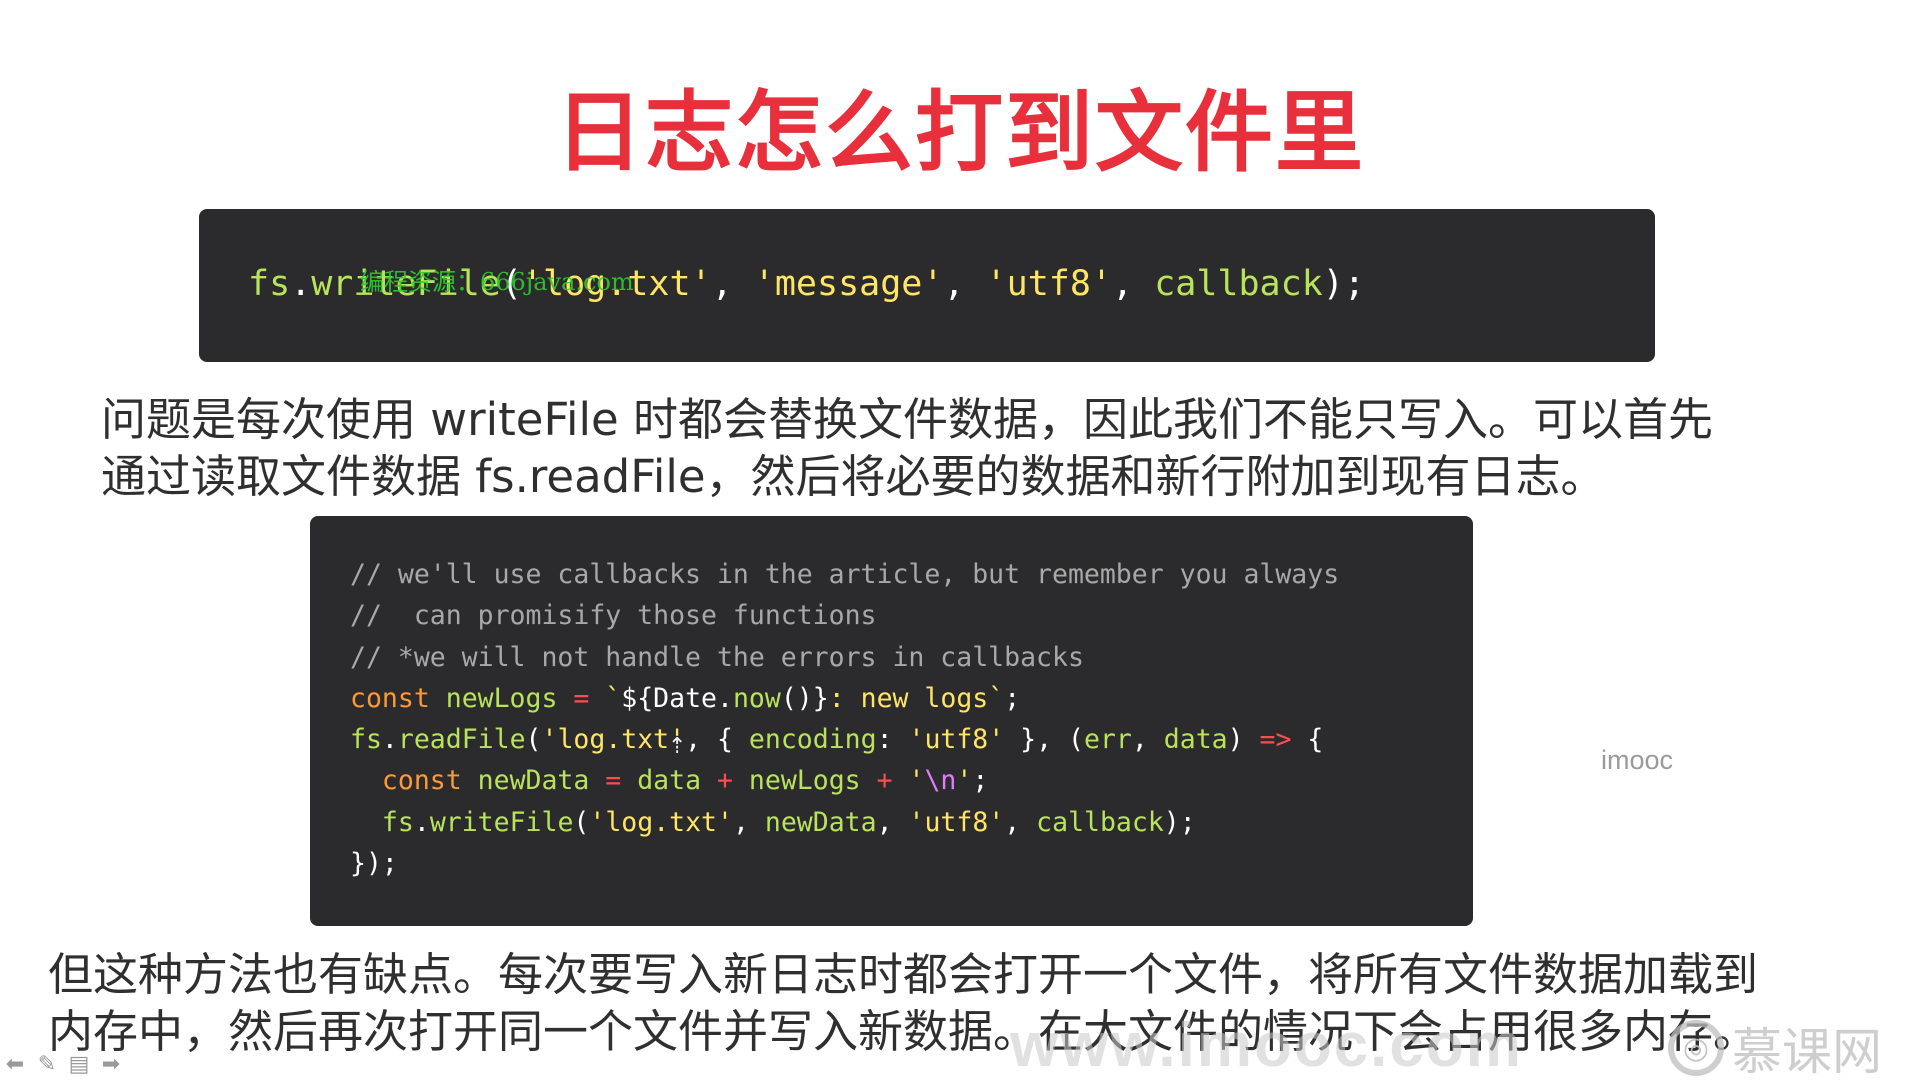 Image resolution: width=1920 pixels, height=1080 pixels. What do you see at coordinates (1637, 760) in the screenshot?
I see `imooc-mark: imooc` at bounding box center [1637, 760].